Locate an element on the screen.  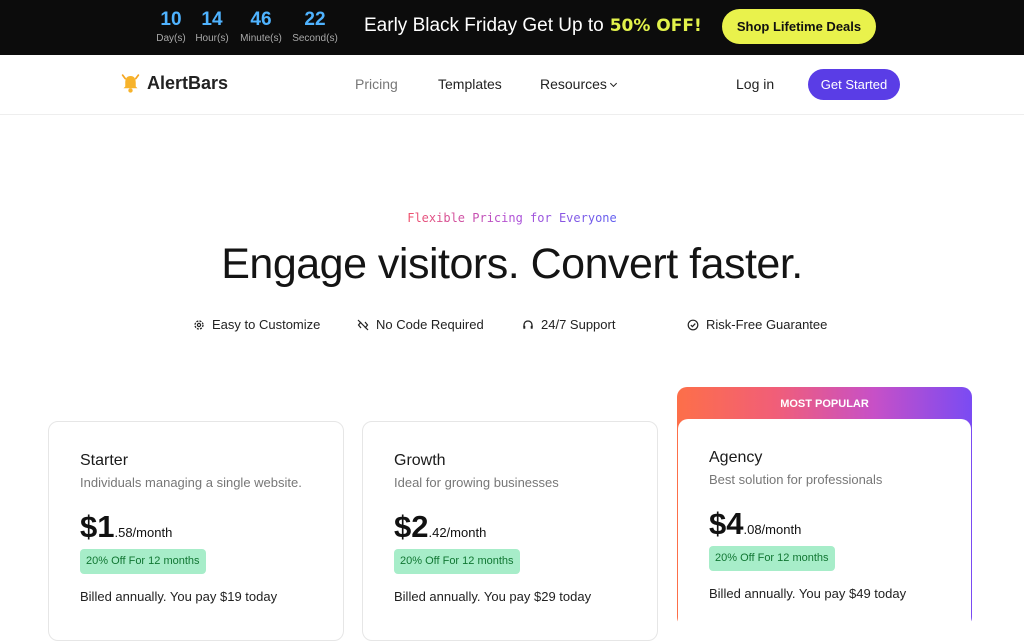
countdown-label: Hour(s) is located at coordinates (212, 38).